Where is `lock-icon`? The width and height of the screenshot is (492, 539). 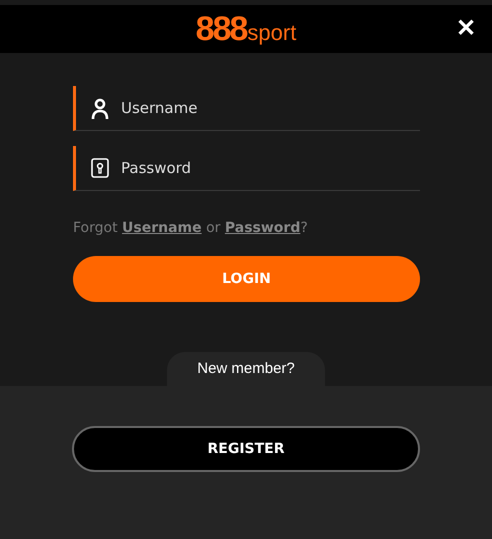
lock-icon is located at coordinates (100, 168).